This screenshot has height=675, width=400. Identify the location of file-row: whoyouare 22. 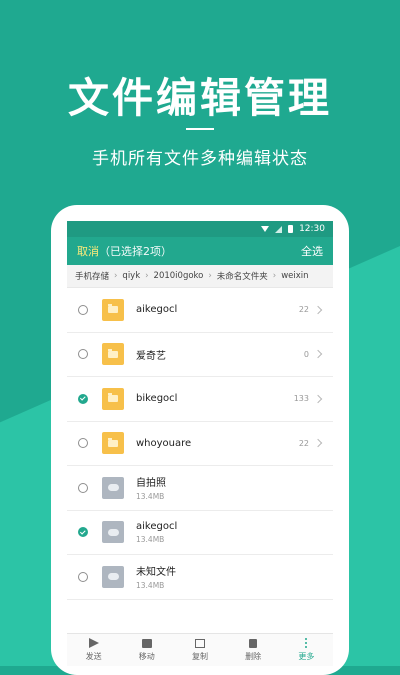
(200, 444).